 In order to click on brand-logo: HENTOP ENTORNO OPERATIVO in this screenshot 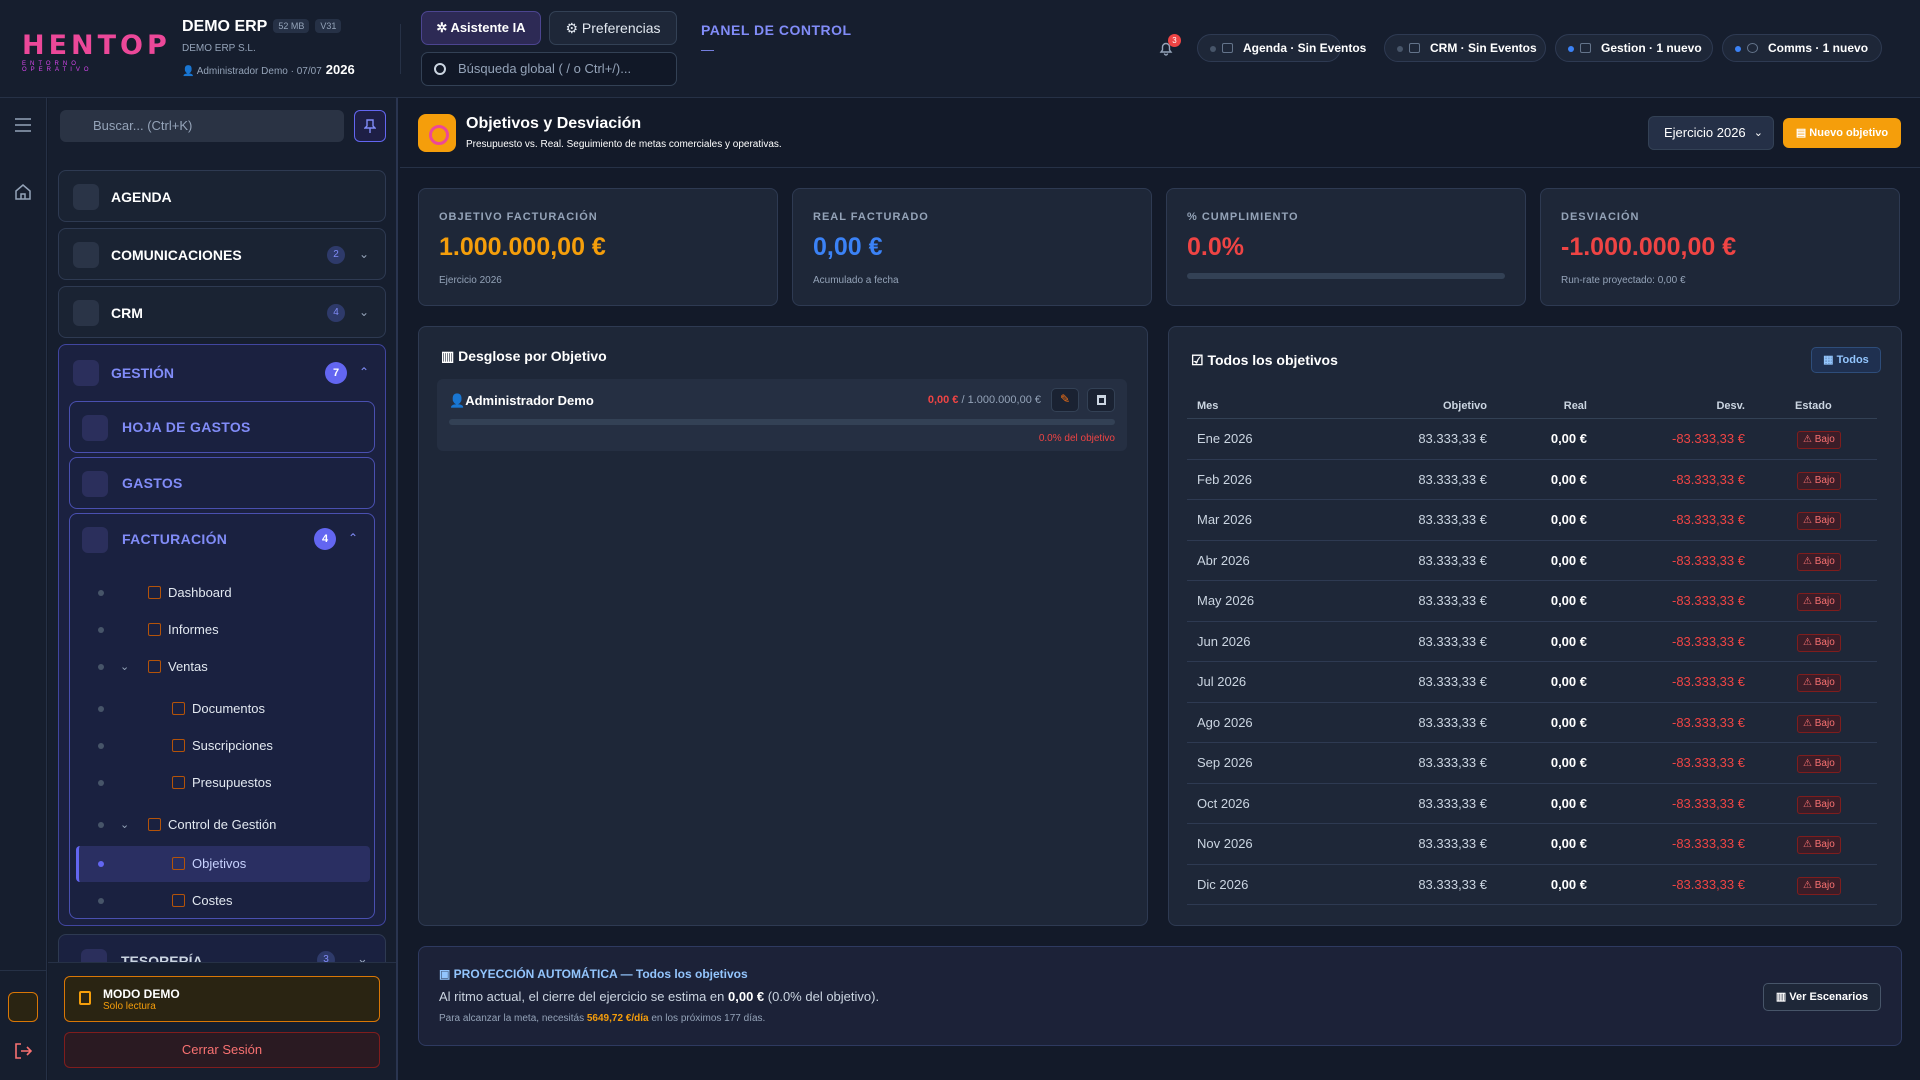, I will do `click(94, 53)`.